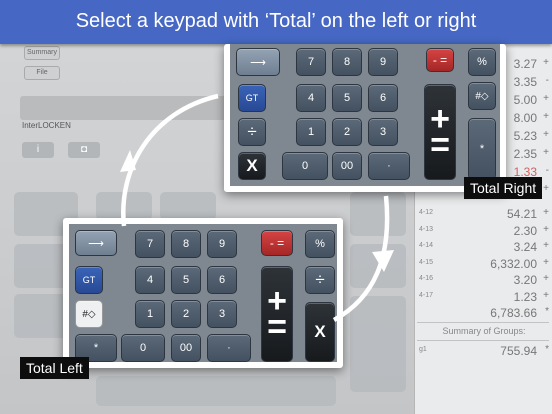 The image size is (552, 414). I want to click on brand-label: InterLOCKEN, so click(46, 125).